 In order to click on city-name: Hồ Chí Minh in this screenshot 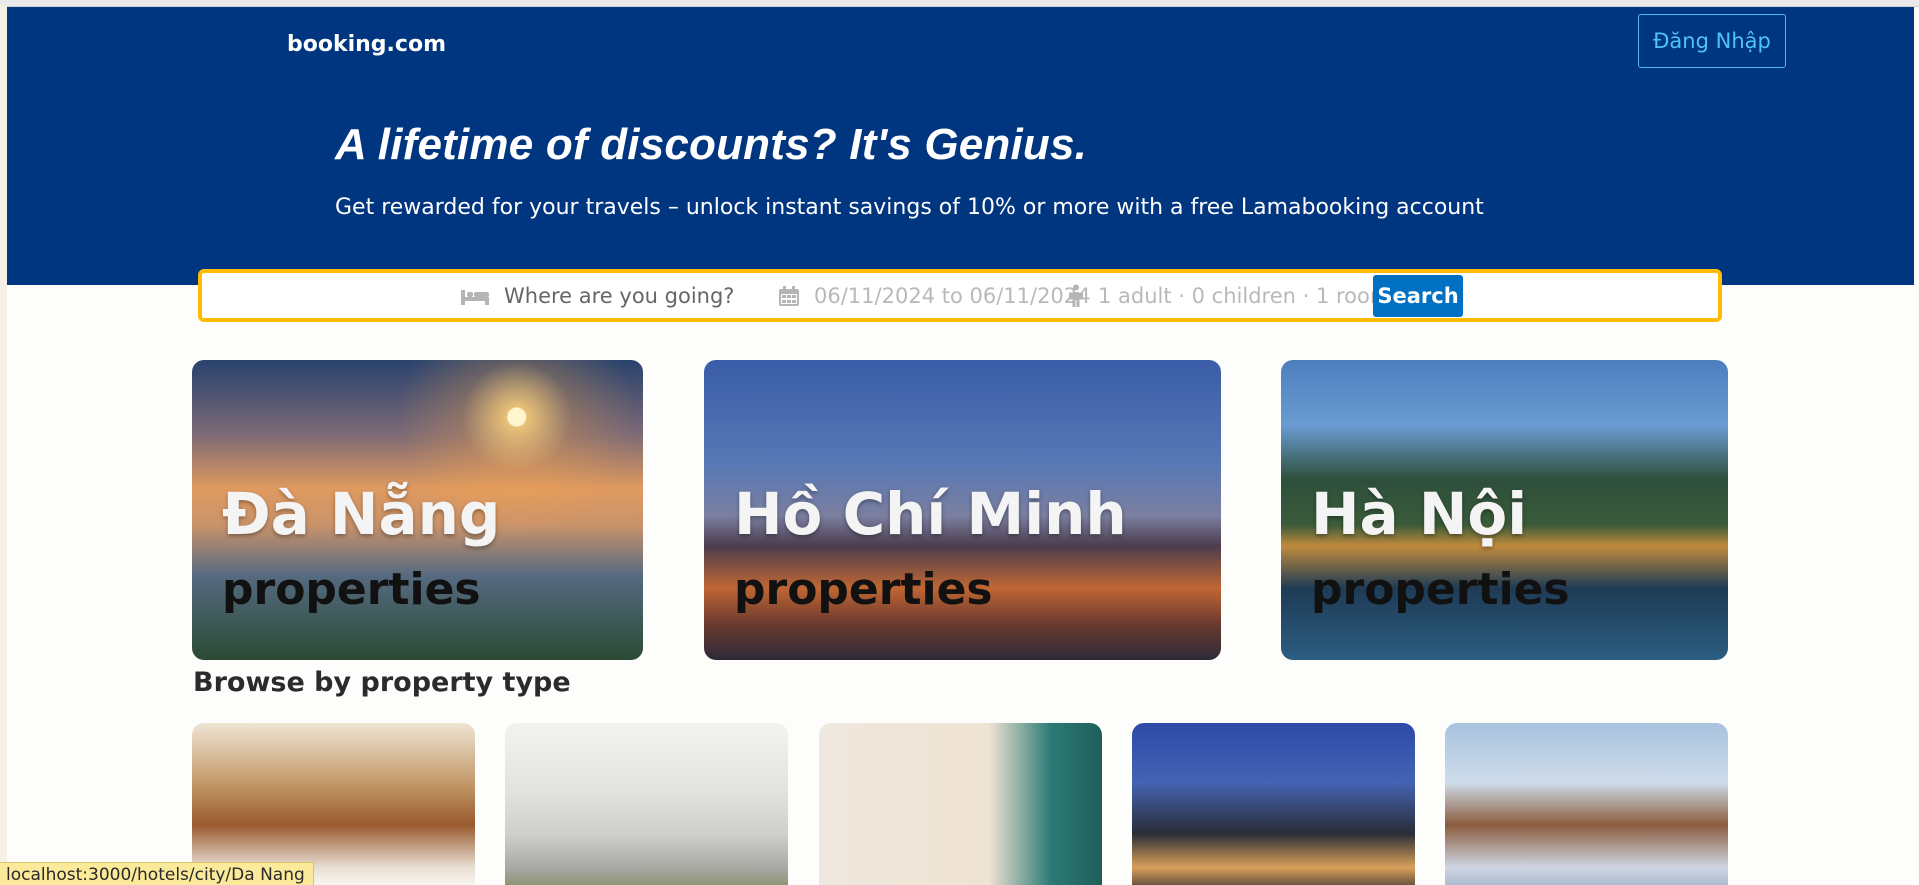, I will do `click(930, 514)`.